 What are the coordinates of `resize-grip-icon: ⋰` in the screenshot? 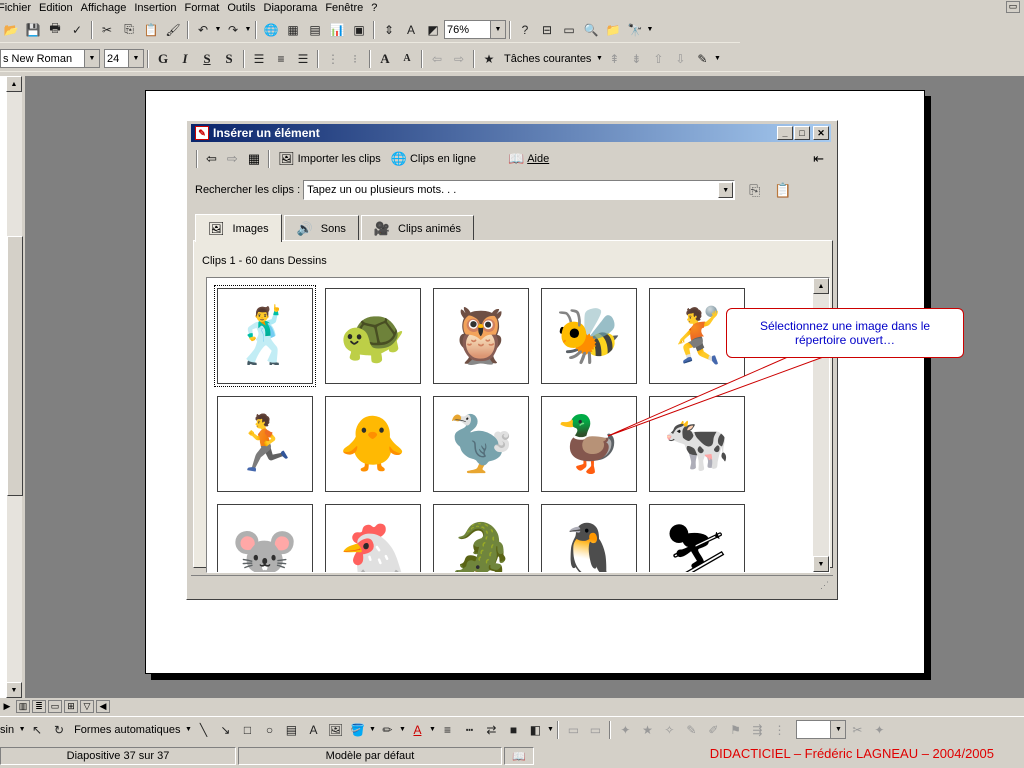 It's located at (824, 585).